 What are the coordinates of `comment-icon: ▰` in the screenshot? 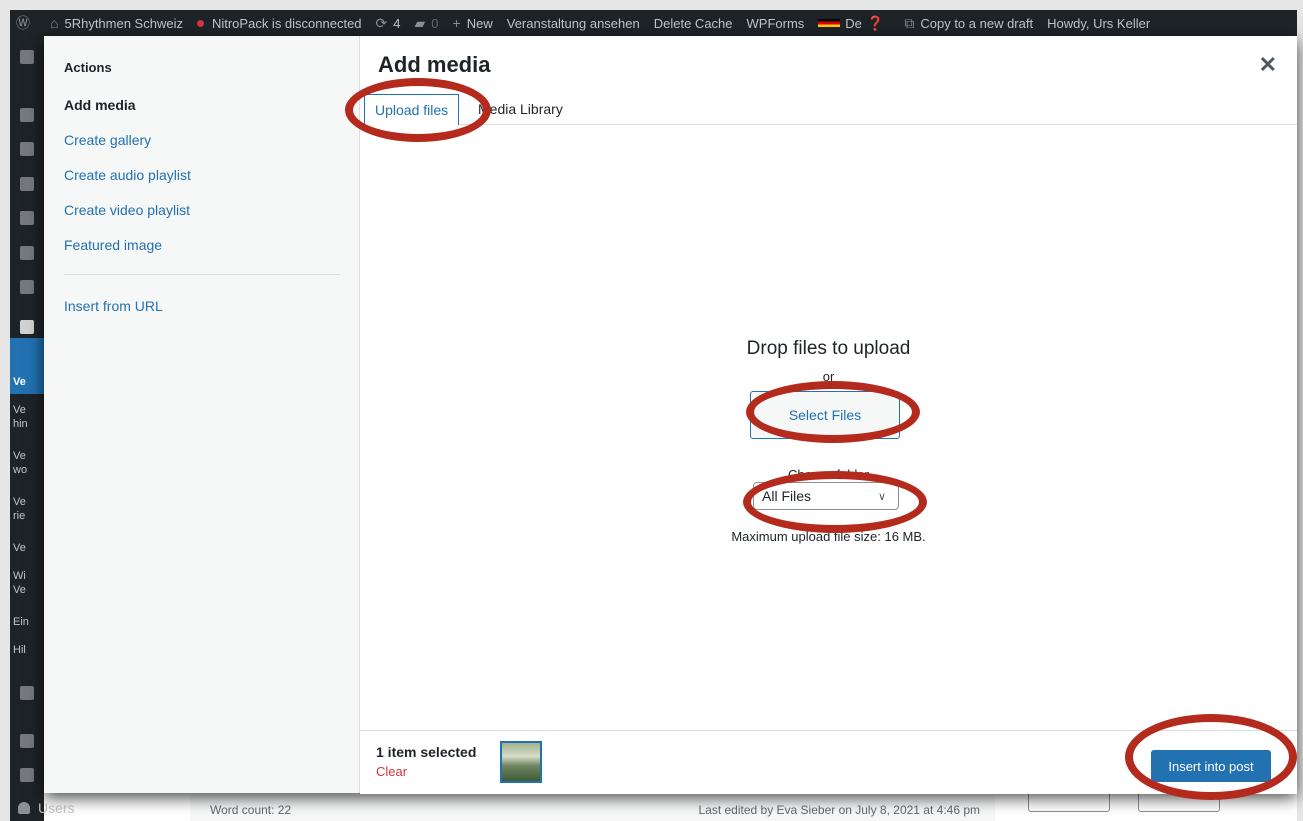 It's located at (420, 22).